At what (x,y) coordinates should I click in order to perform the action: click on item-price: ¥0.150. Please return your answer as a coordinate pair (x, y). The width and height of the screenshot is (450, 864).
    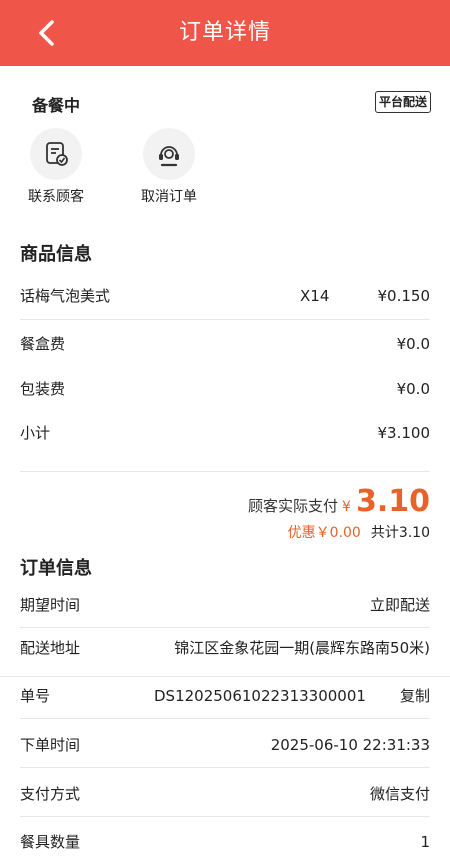
    Looking at the image, I should click on (404, 296).